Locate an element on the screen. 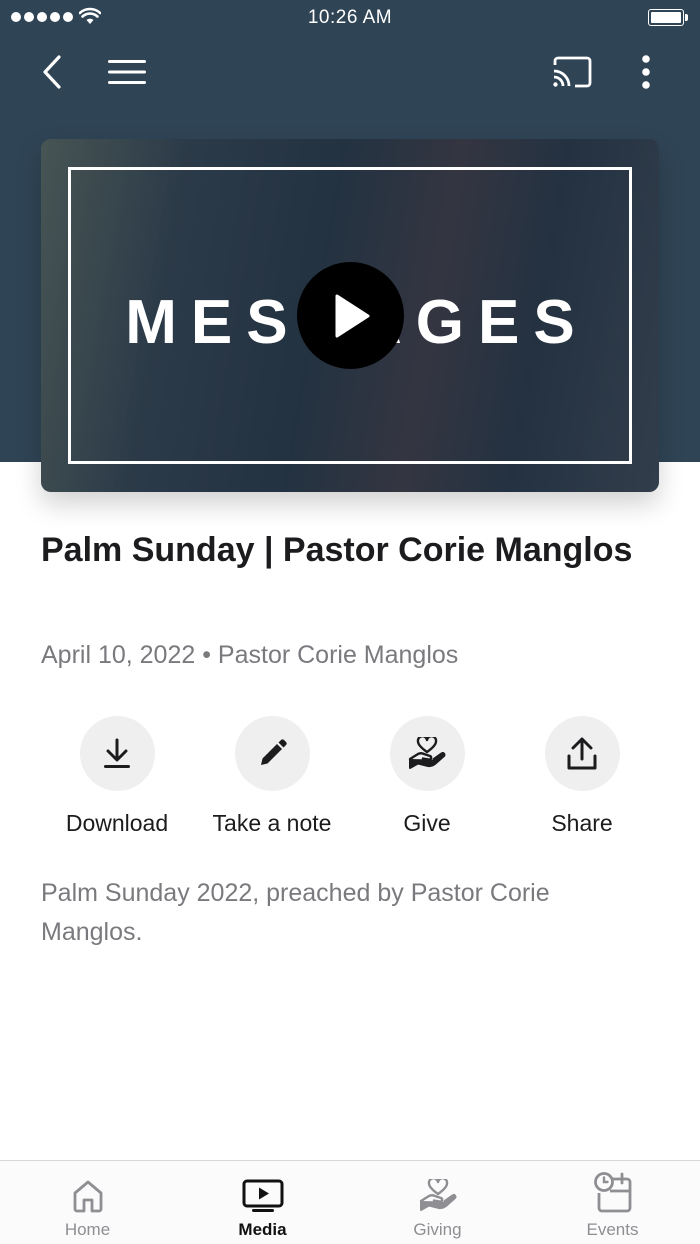 Image resolution: width=700 pixels, height=1244 pixels. action-row: Download Take a note Give Share is located at coordinates (350, 781).